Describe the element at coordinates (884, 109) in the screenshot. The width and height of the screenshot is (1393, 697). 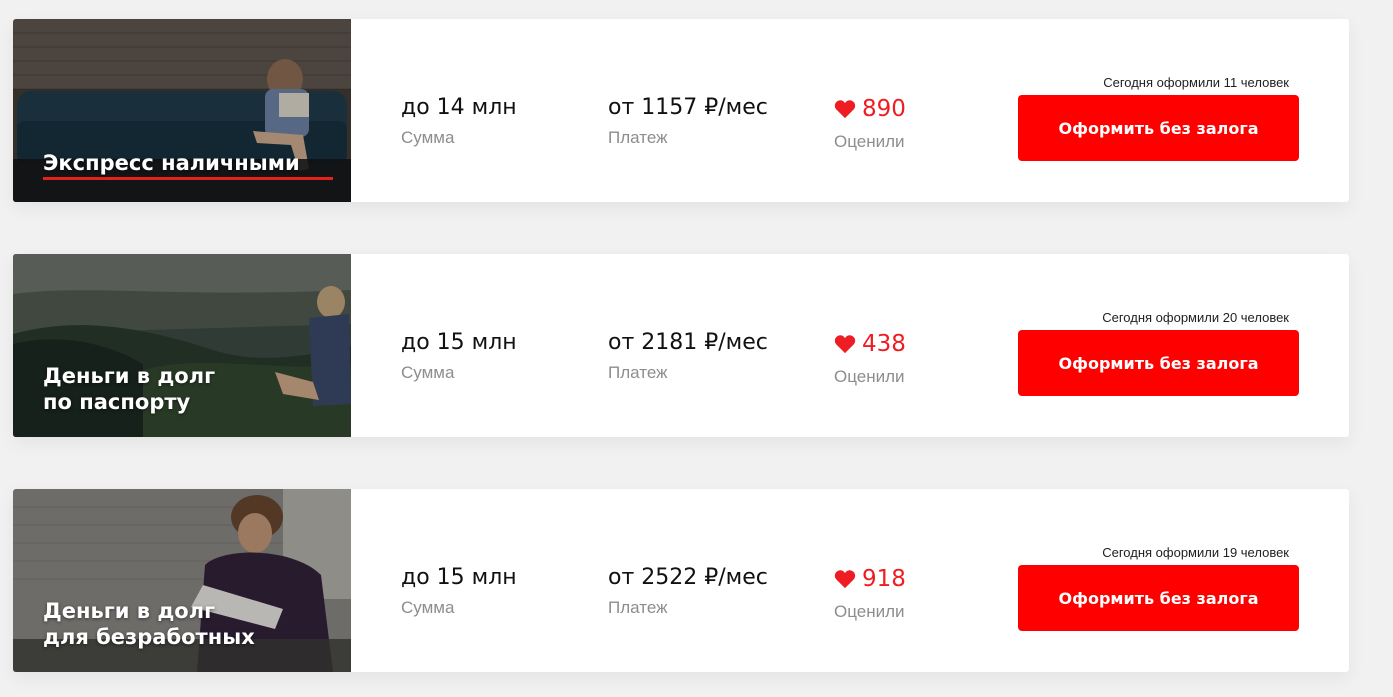
I see `rating-count: 890` at that location.